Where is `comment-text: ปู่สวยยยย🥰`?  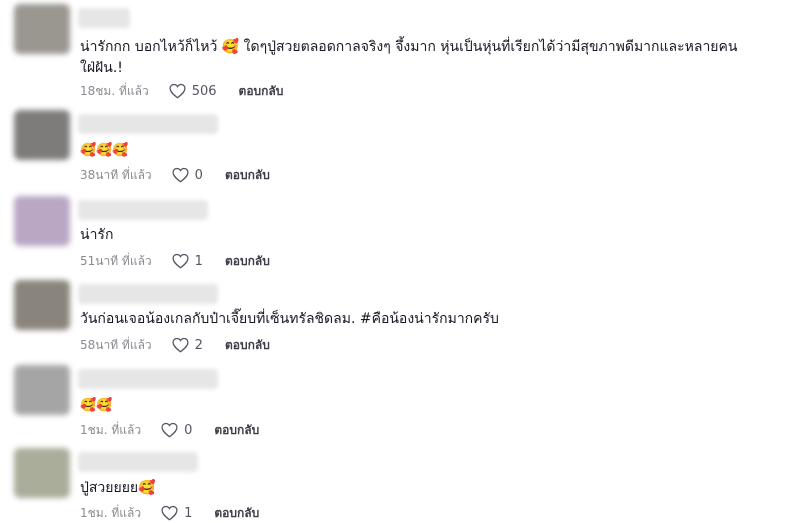
comment-text: ปู่สวยยยย🥰 is located at coordinates (118, 488).